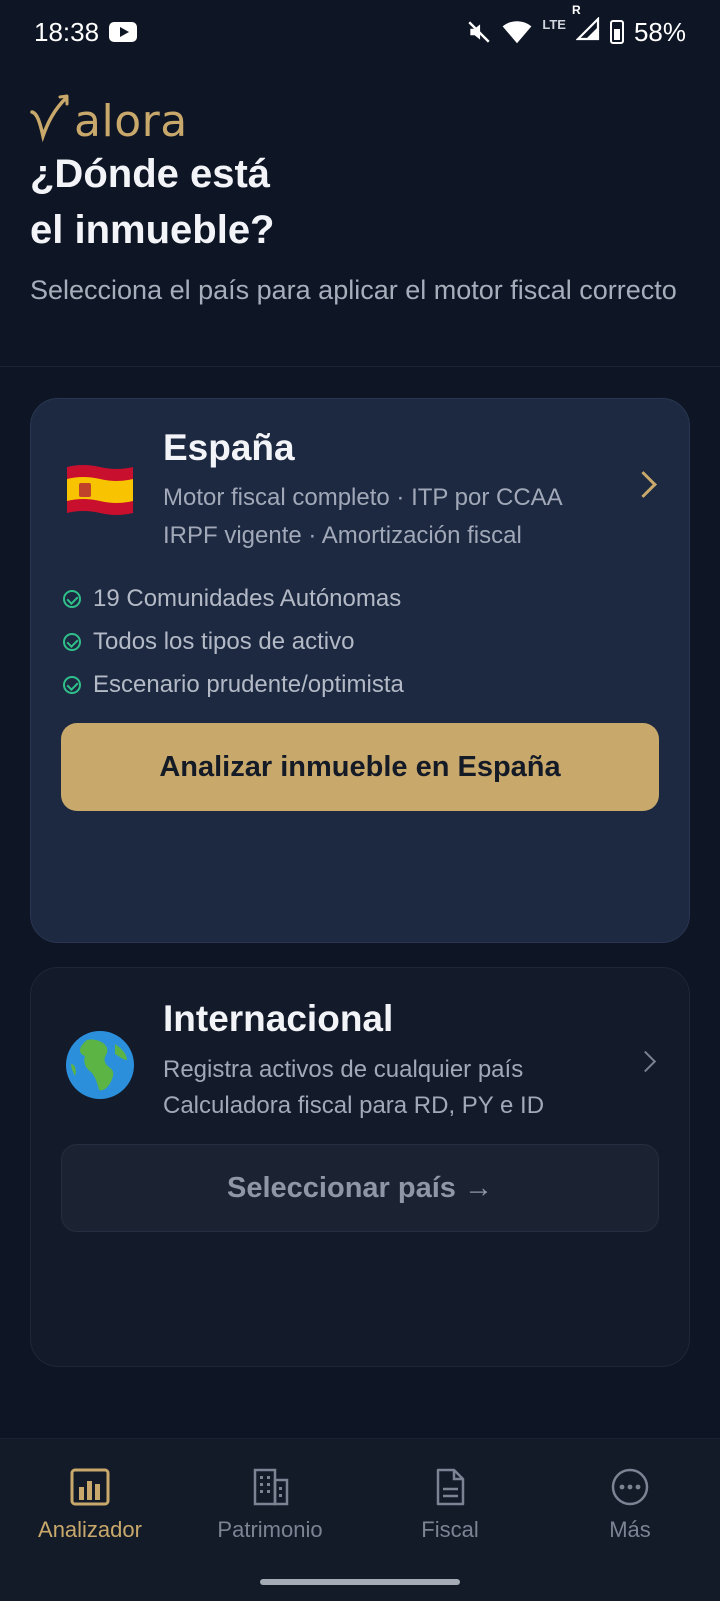 This screenshot has height=1601, width=720. I want to click on spain-flag-icon, so click(100, 490).